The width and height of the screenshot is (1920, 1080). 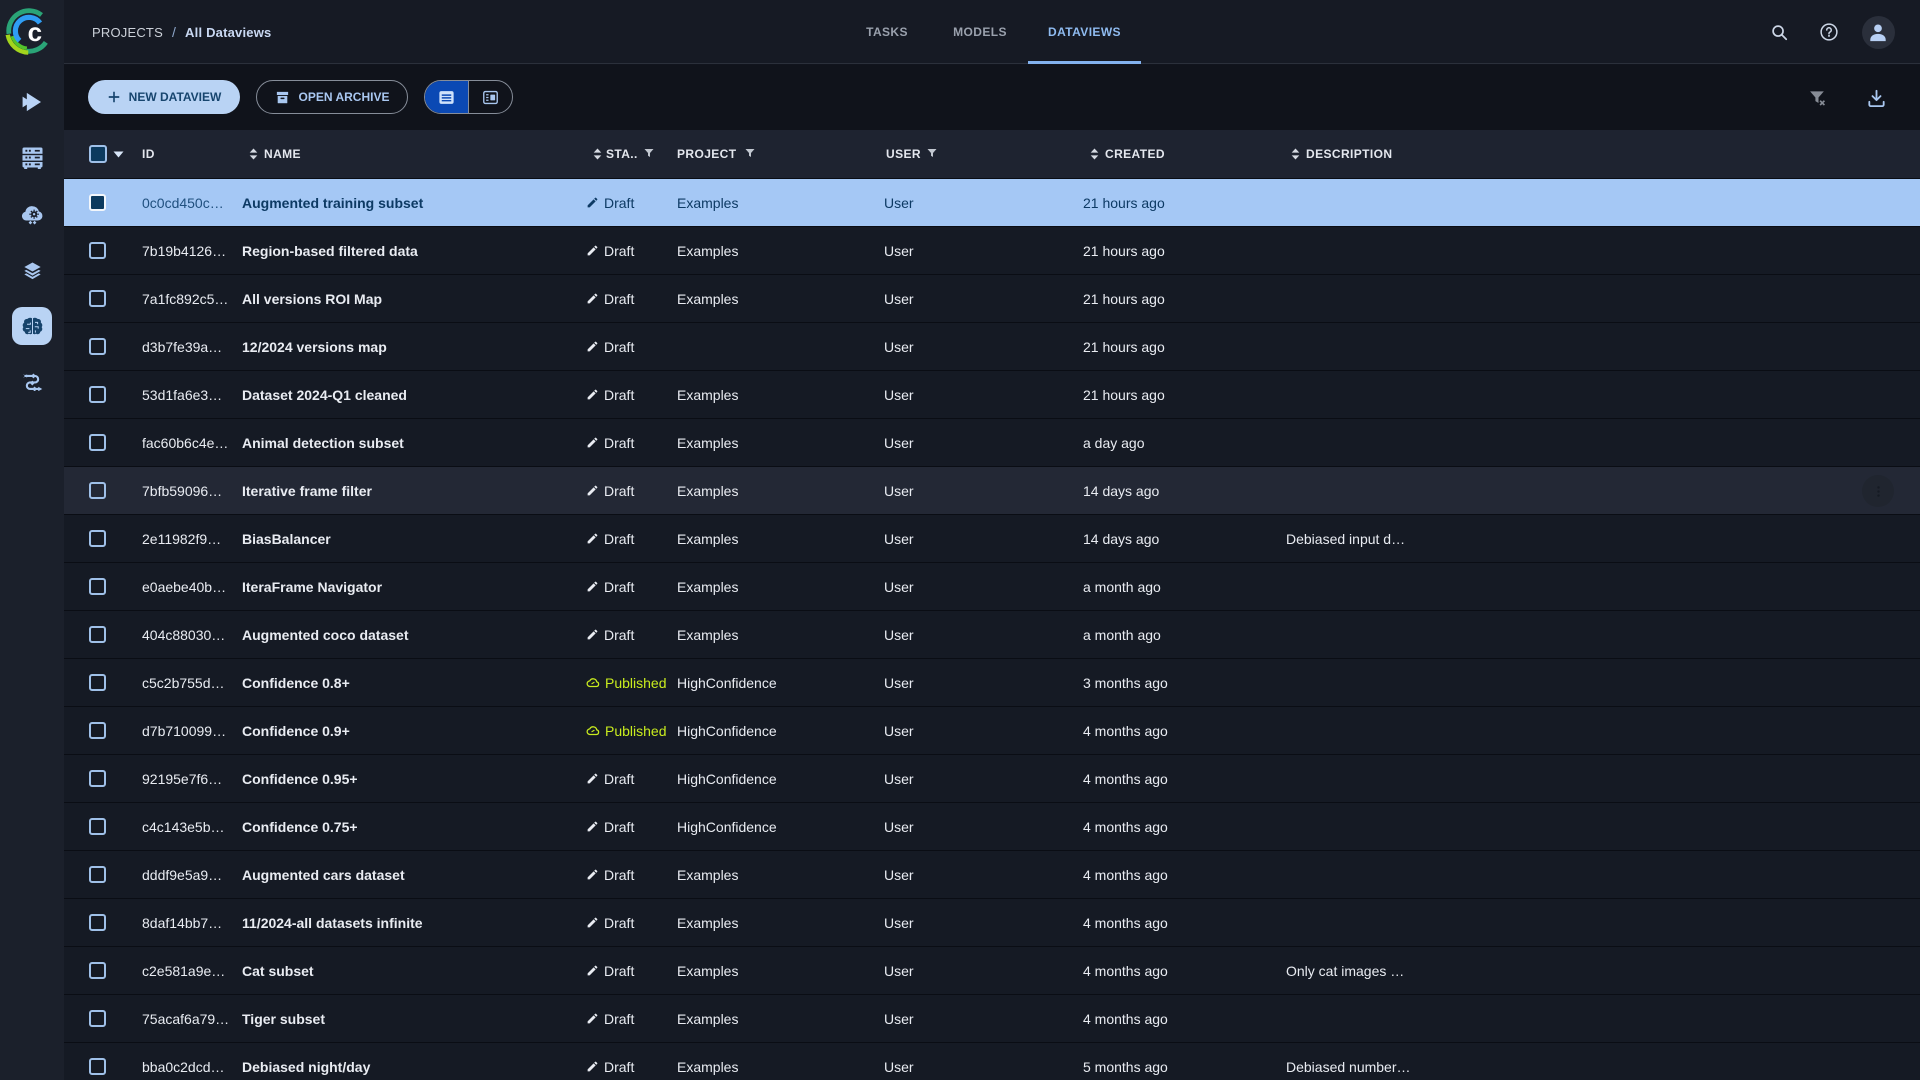 I want to click on svg-text: c, so click(x=35, y=32).